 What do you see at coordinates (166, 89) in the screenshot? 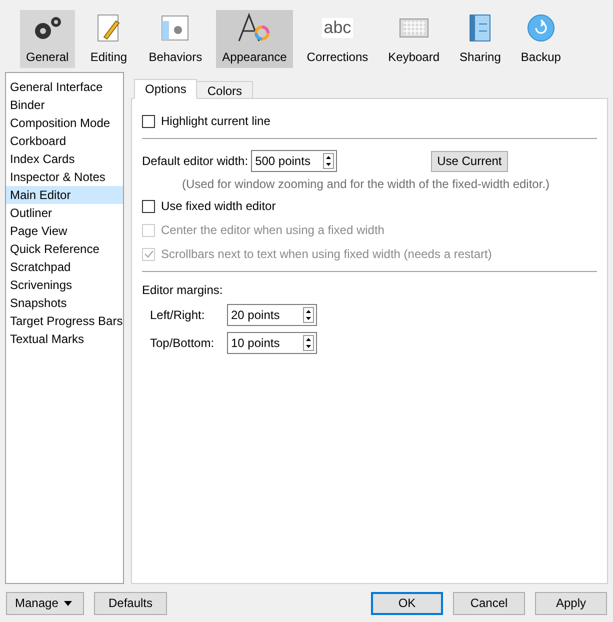
I see `tab: Options` at bounding box center [166, 89].